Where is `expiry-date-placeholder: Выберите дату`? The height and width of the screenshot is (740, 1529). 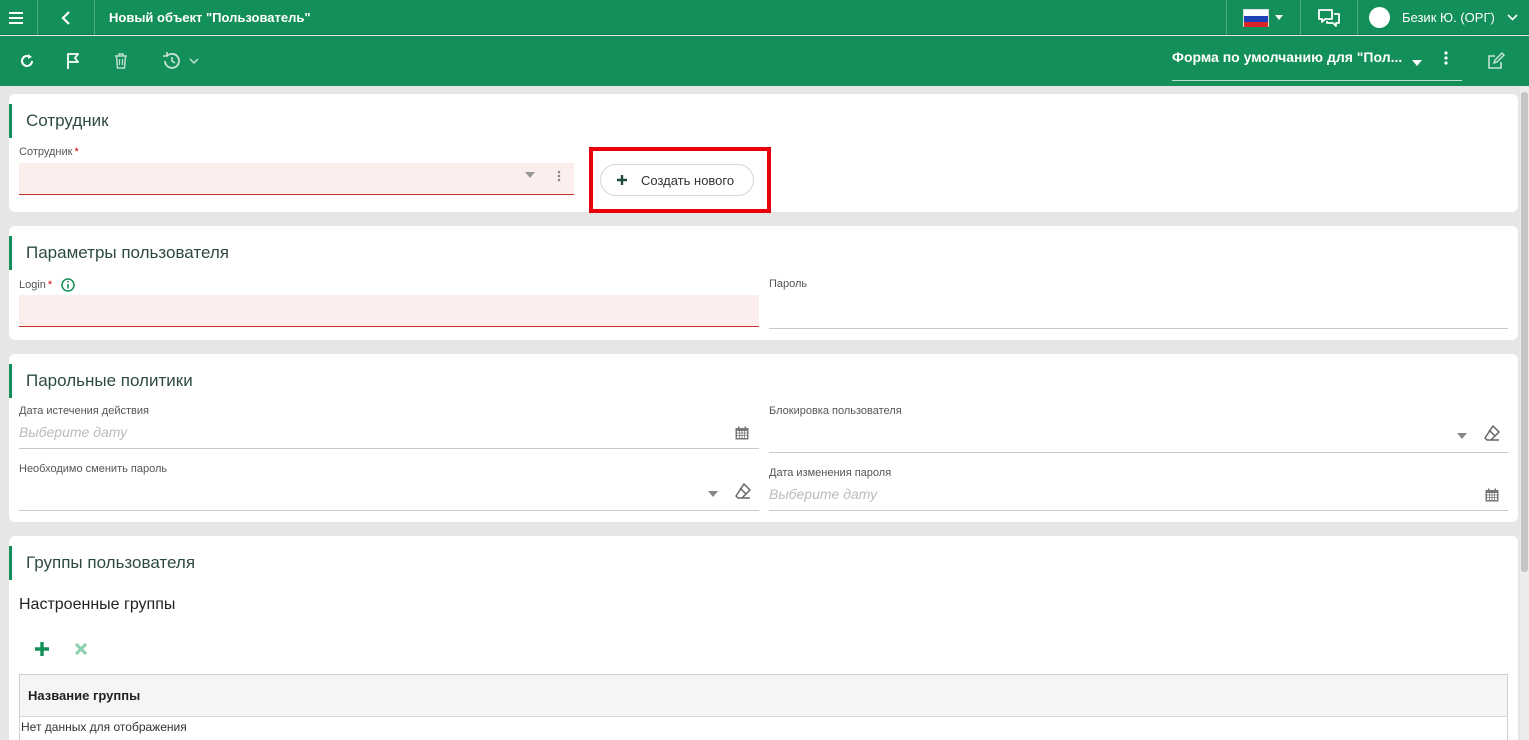
expiry-date-placeholder: Выберите дату is located at coordinates (73, 432).